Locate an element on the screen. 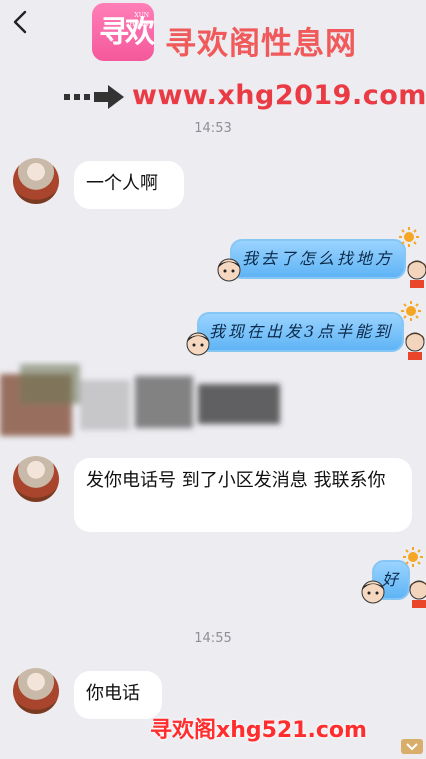 The width and height of the screenshot is (426, 759). site-title-watermark: 寻欢阁性息网 is located at coordinates (261, 44).